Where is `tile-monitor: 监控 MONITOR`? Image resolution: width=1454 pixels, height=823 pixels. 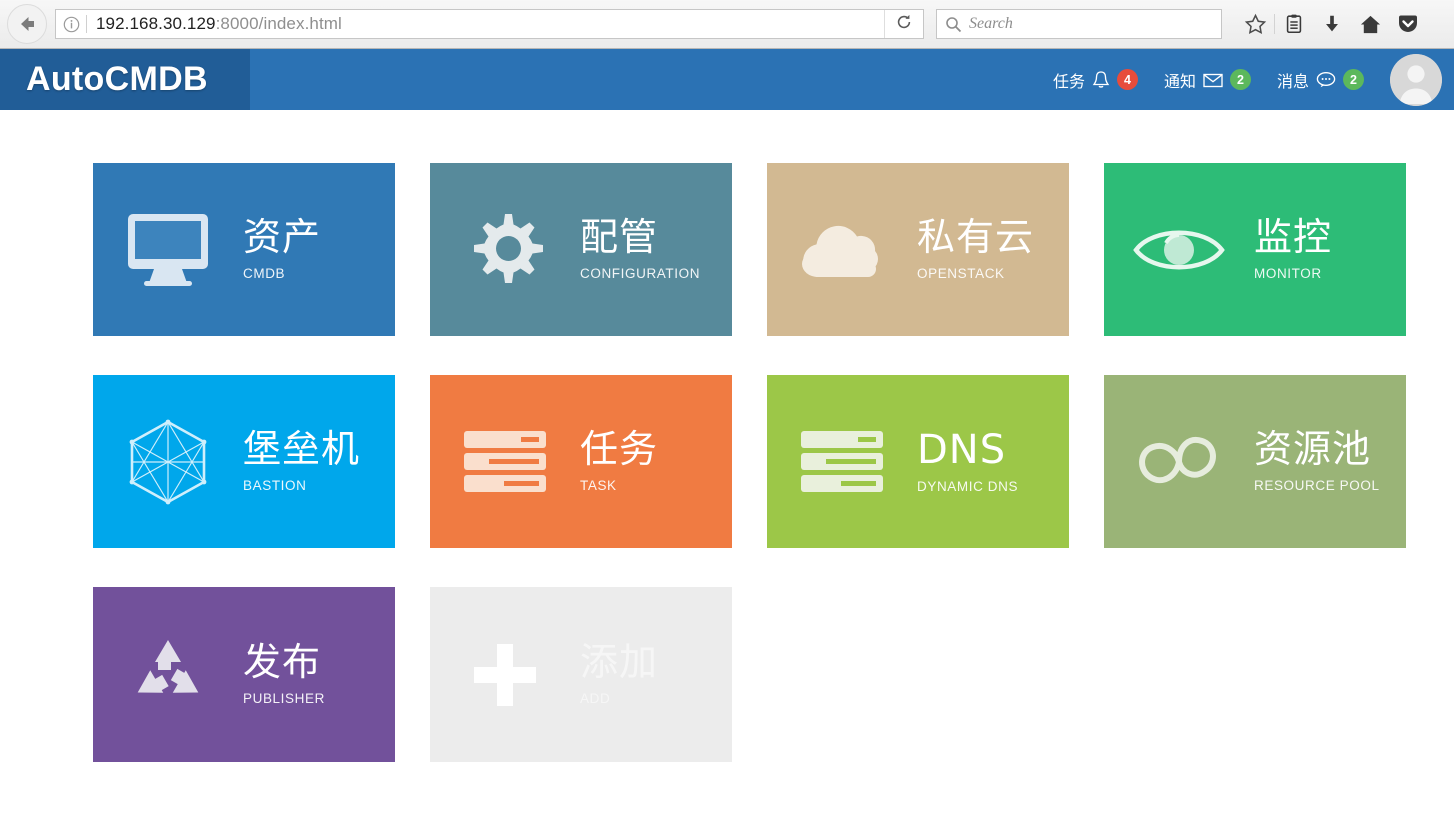
tile-monitor: 监控 MONITOR is located at coordinates (1255, 249).